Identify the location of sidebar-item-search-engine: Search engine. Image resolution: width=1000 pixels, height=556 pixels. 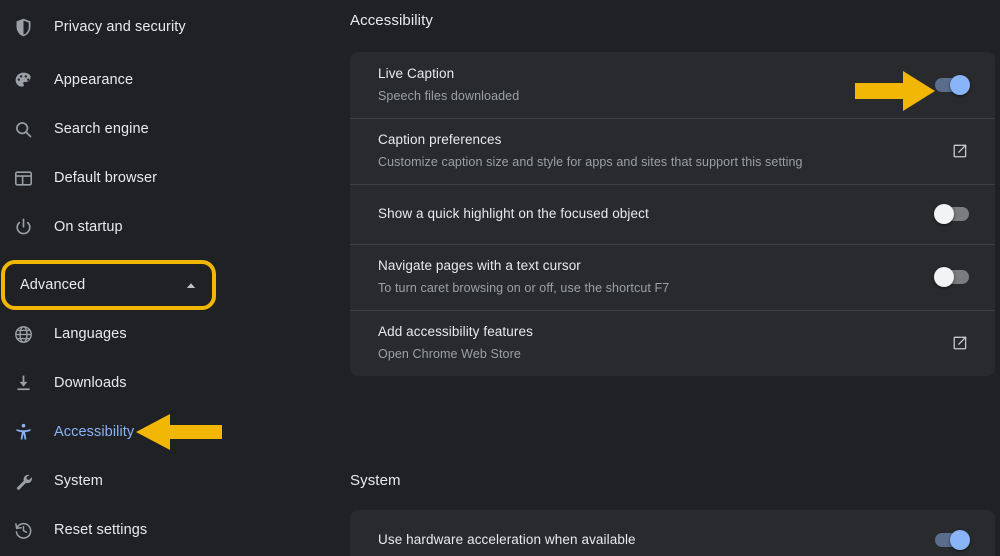
(150, 129).